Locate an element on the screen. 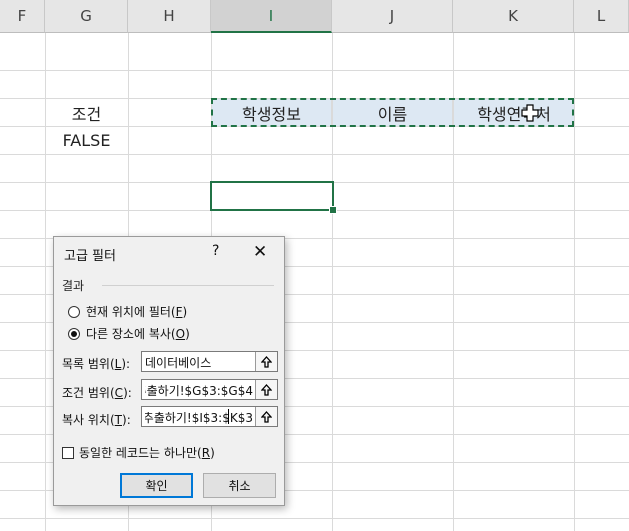 The width and height of the screenshot is (629, 531). criteria-range-field: 추출하기!$G$3:$G$4 is located at coordinates (209, 389).